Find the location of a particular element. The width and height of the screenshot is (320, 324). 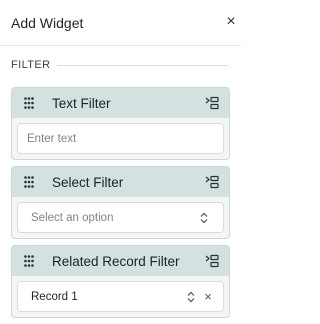

widget-card-body: Select an option is located at coordinates (120, 217).